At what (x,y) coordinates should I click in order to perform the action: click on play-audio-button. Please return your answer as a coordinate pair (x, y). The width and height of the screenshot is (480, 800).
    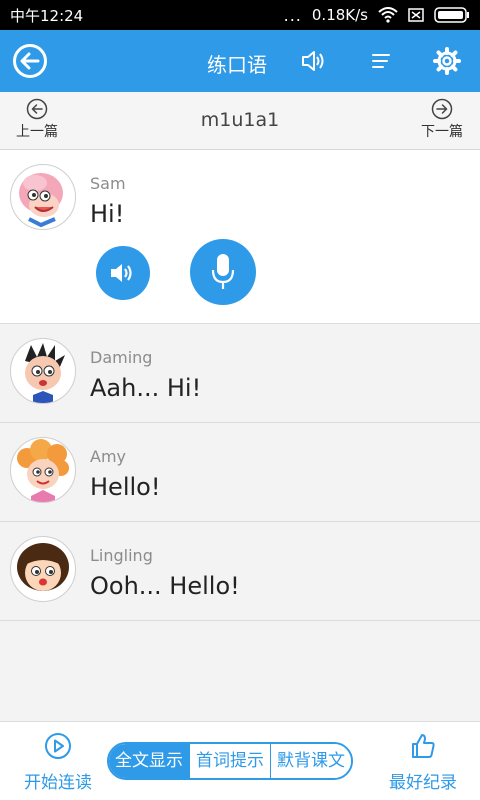
    Looking at the image, I should click on (123, 273).